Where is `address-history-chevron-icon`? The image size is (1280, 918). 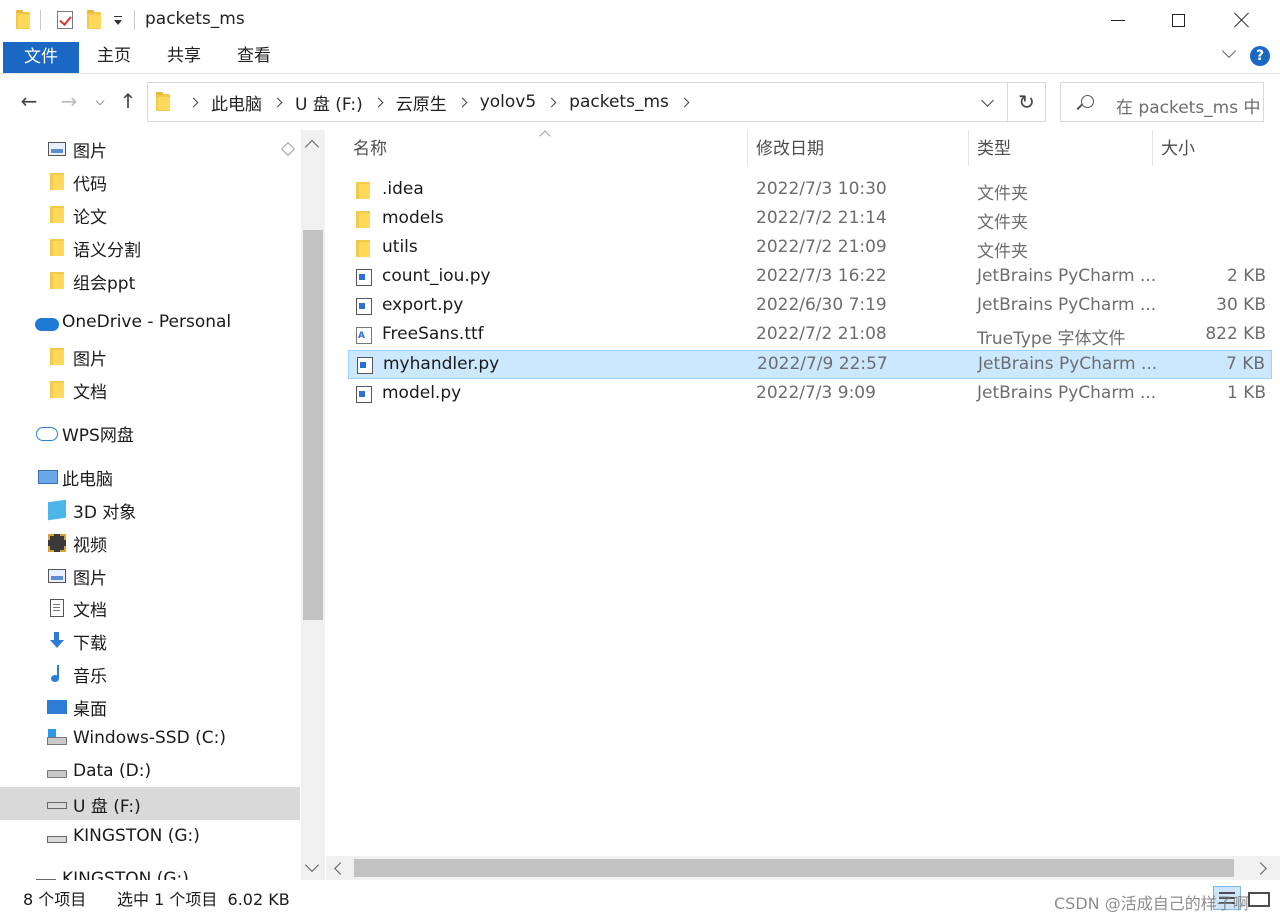 address-history-chevron-icon is located at coordinates (988, 102).